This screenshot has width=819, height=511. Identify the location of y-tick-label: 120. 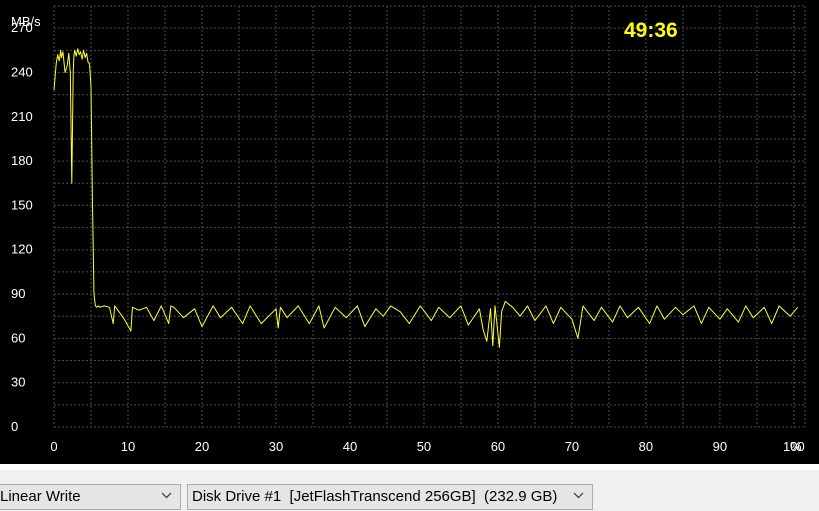
(22, 249).